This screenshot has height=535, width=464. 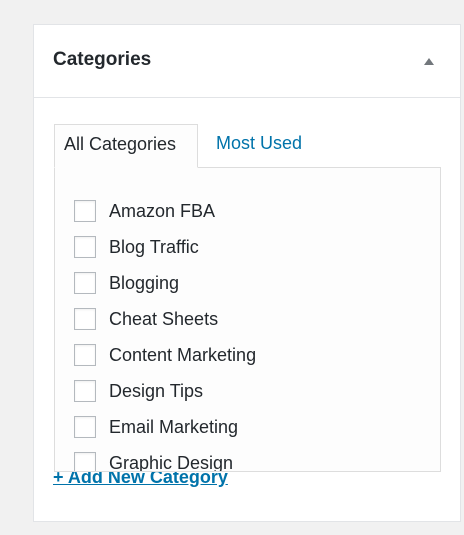 What do you see at coordinates (247, 427) in the screenshot?
I see `category-item-email-marketing: Email Marketing` at bounding box center [247, 427].